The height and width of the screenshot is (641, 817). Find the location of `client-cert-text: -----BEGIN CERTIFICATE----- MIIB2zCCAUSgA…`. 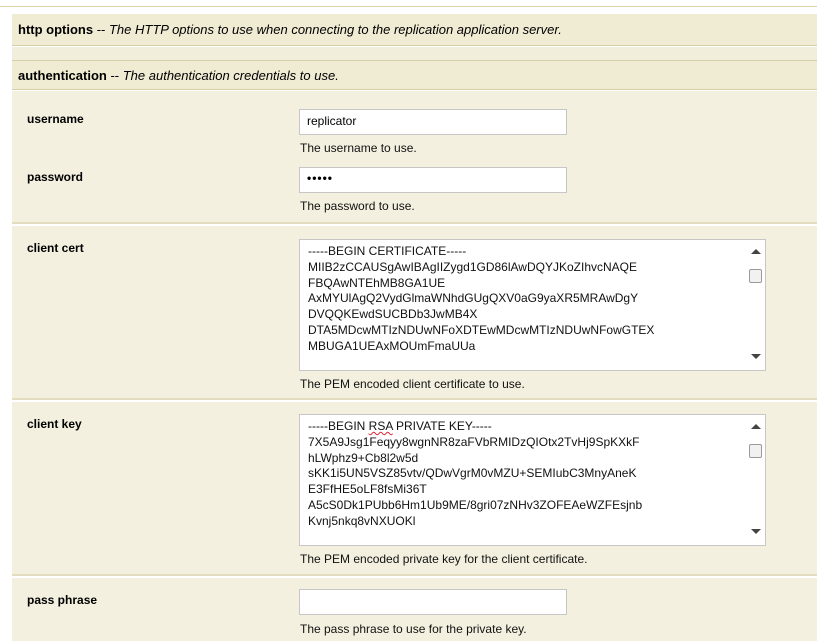

client-cert-text: -----BEGIN CERTIFICATE----- MIIB2zCCAUSgA… is located at coordinates (528, 299).